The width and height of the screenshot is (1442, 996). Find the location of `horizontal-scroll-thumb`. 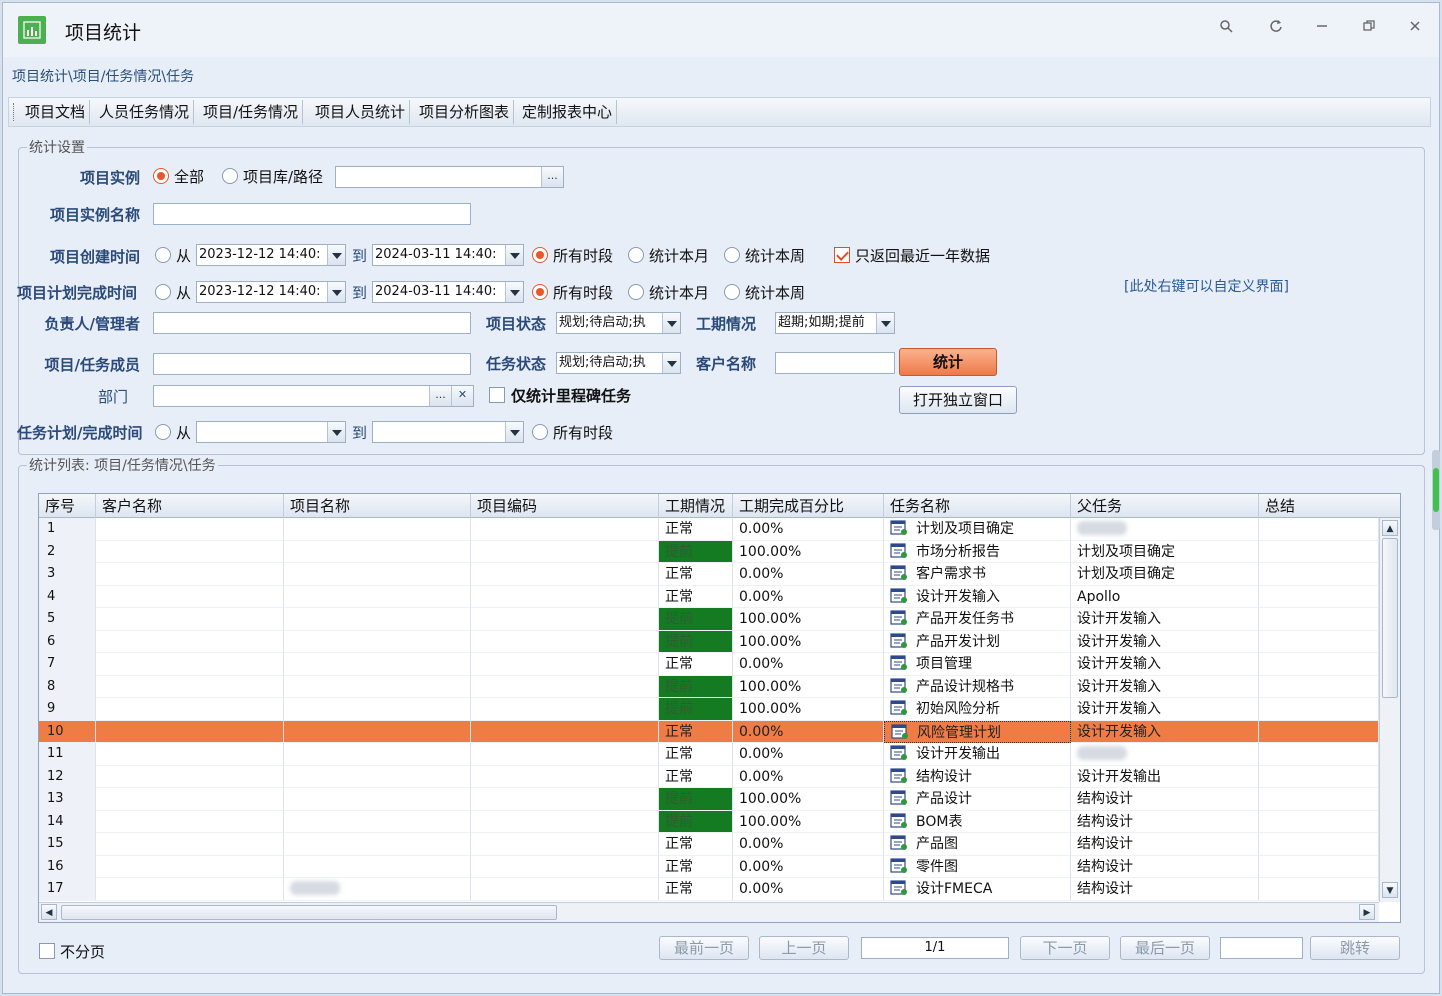

horizontal-scroll-thumb is located at coordinates (309, 912).